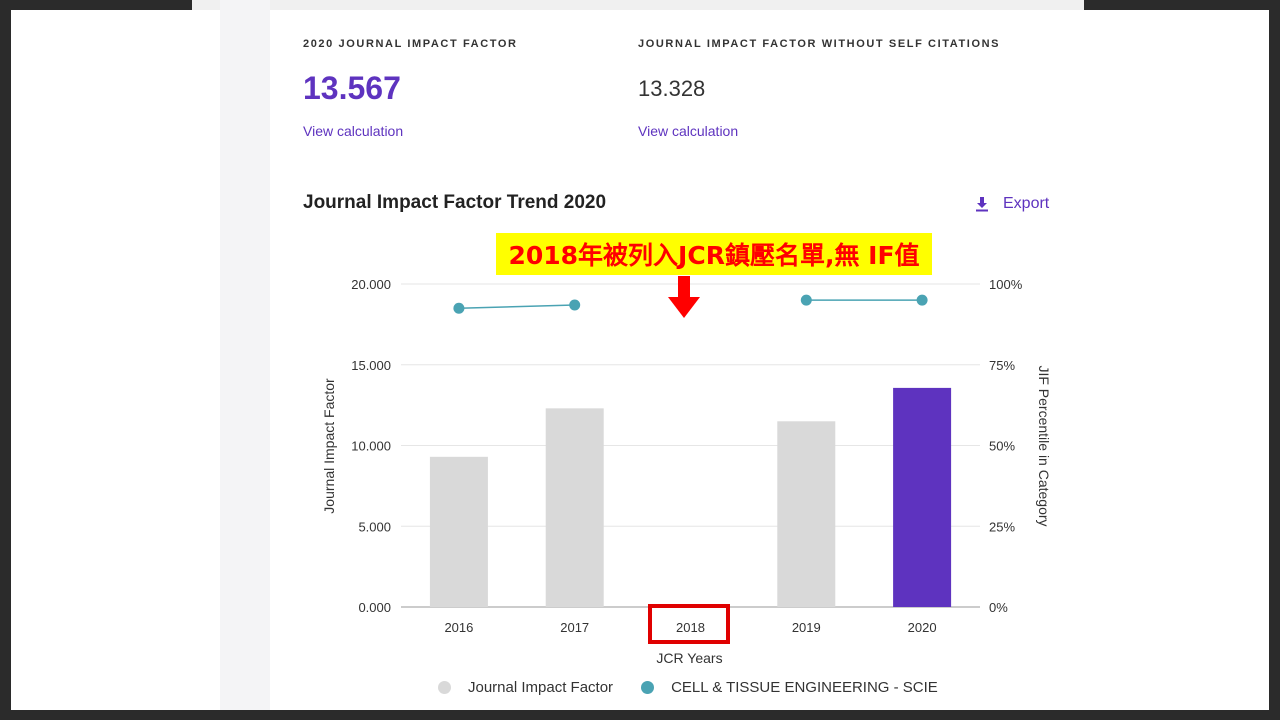 This screenshot has width=1280, height=720. I want to click on highlight-box-2018, so click(689, 624).